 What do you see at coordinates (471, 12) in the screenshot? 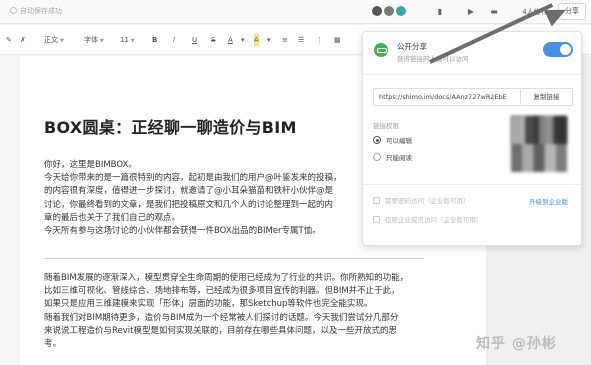
I see `play-icon: ▶` at bounding box center [471, 12].